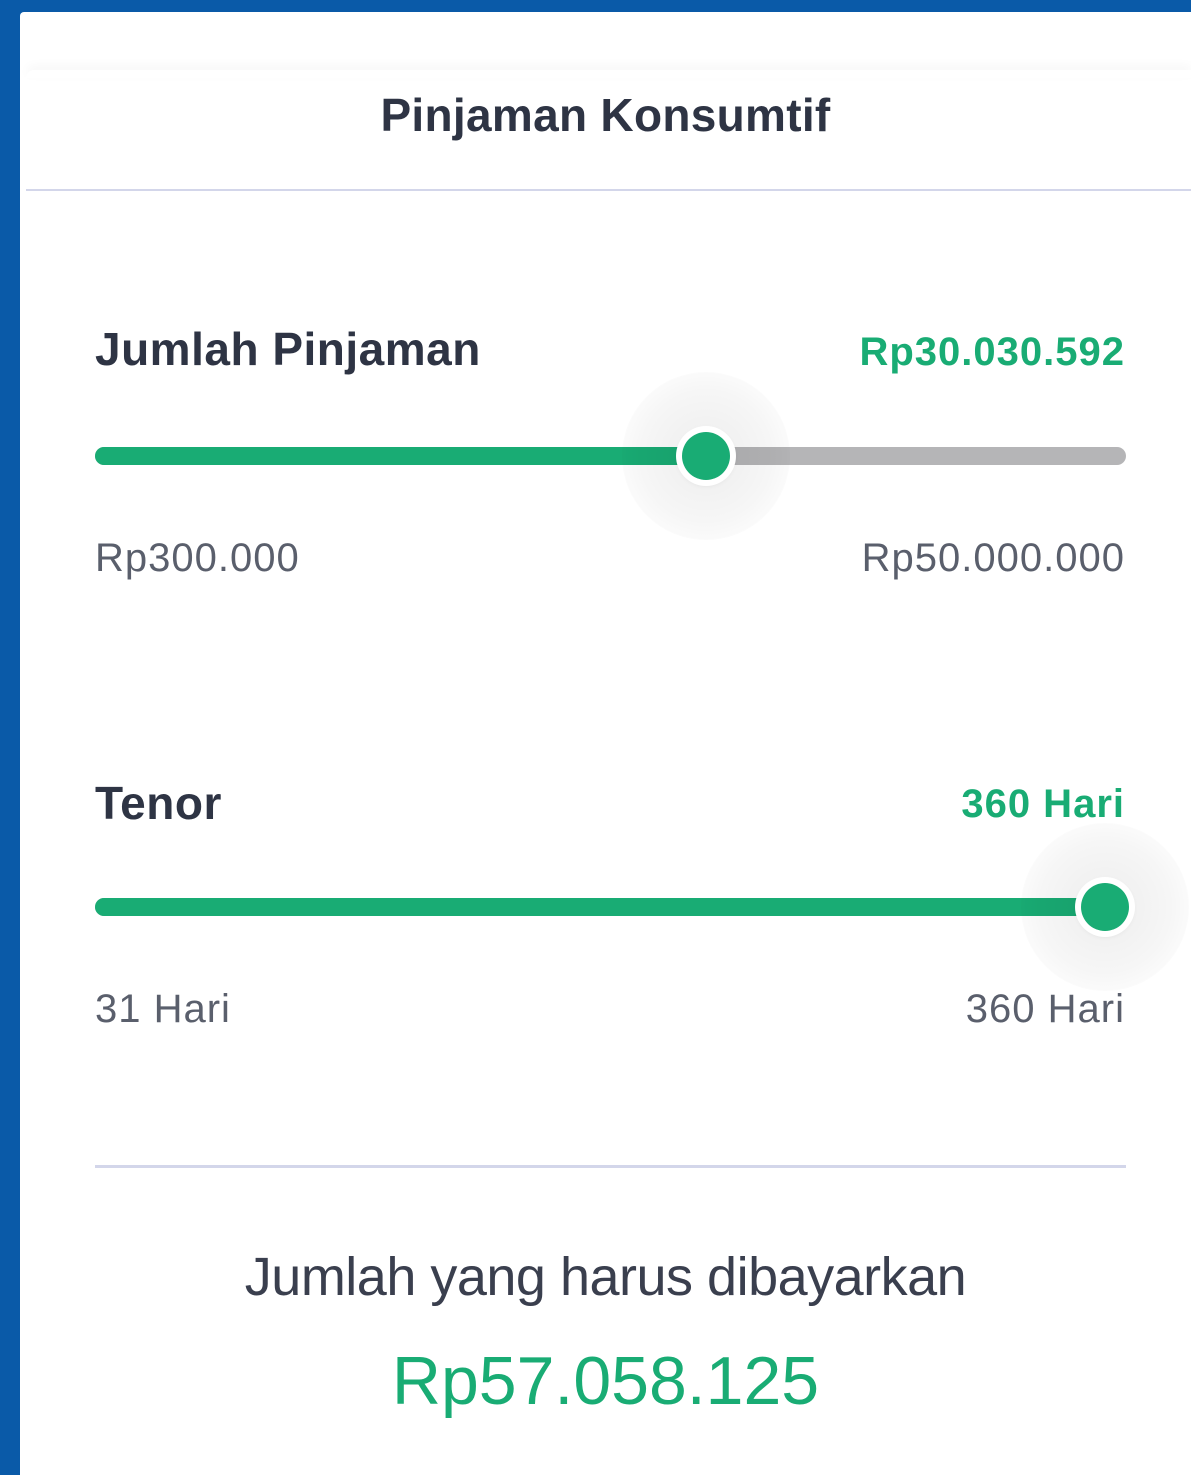  I want to click on tenor-slider-thumb, so click(1105, 907).